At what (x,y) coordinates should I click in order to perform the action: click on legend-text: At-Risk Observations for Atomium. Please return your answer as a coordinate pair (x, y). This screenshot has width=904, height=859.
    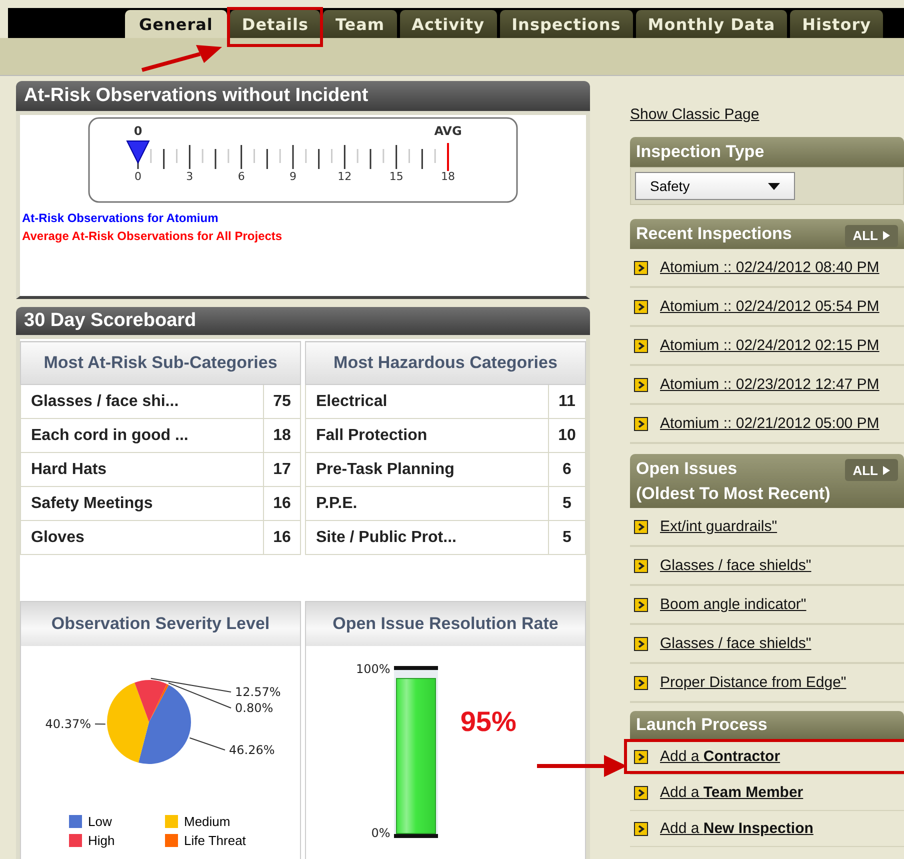
    Looking at the image, I should click on (120, 218).